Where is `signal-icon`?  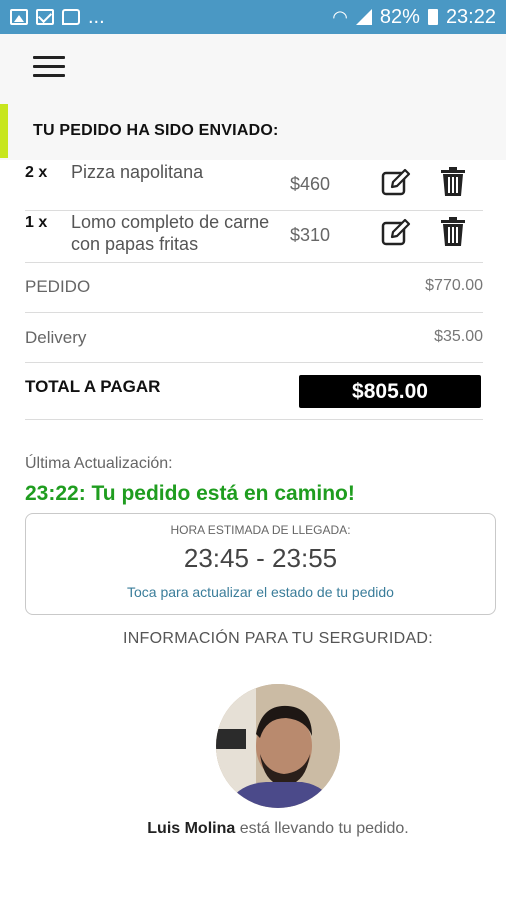 signal-icon is located at coordinates (363, 17).